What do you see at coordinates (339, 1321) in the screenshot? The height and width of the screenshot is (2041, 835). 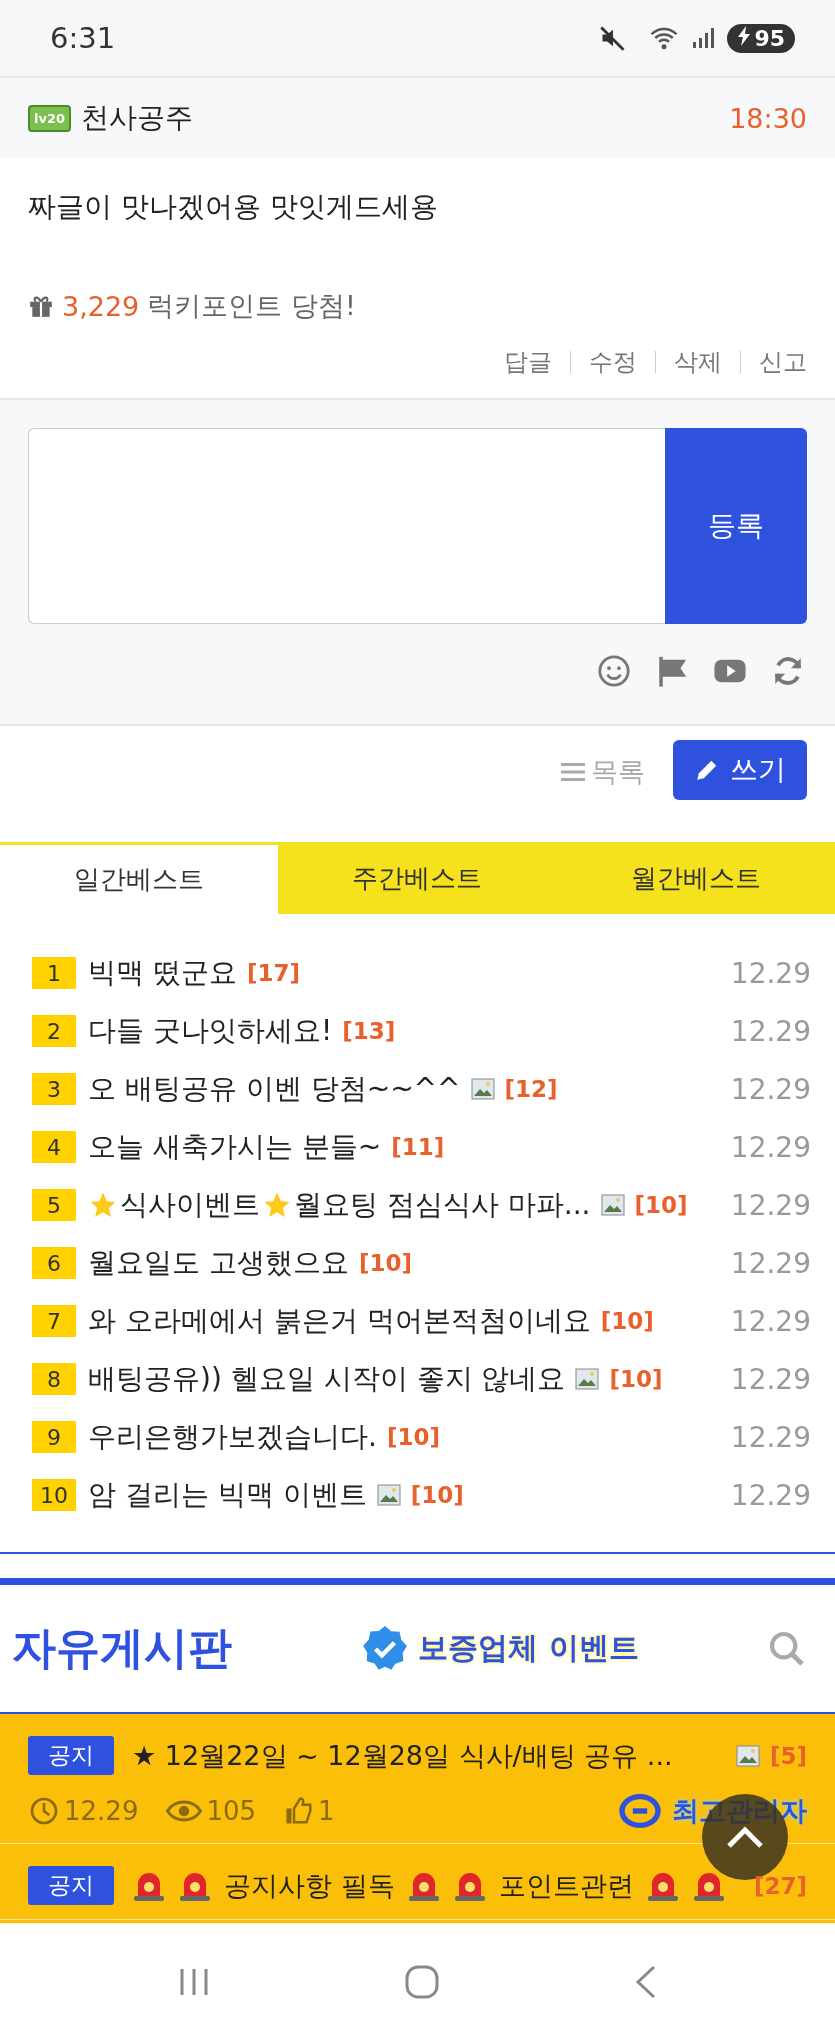 I see `post-title-link: 와 오라메에서 붉은거 먹어본적첨이네요` at bounding box center [339, 1321].